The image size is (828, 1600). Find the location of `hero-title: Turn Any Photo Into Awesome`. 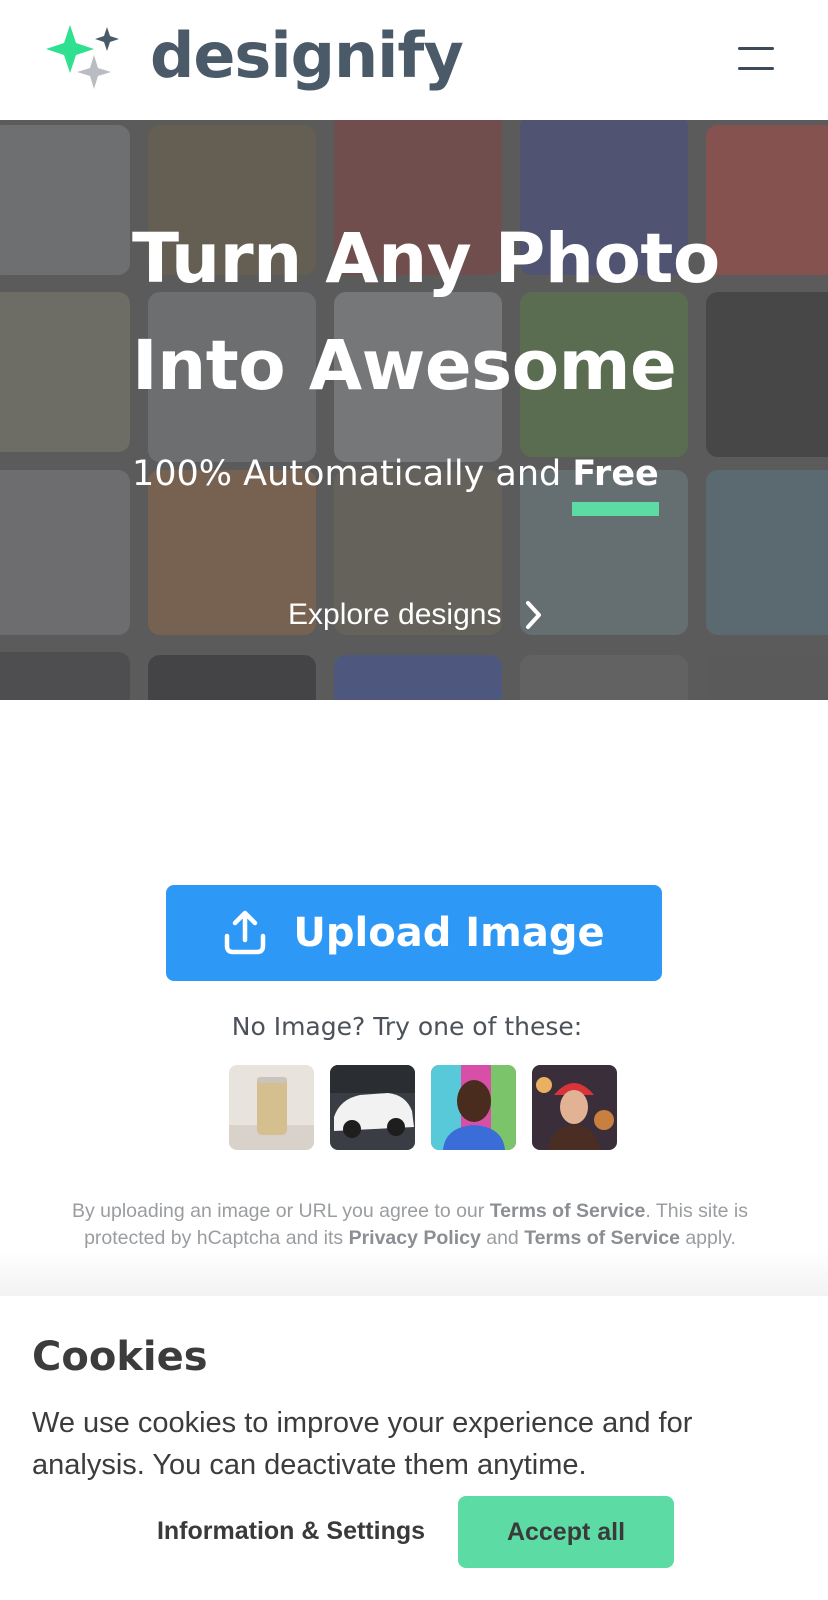

hero-title: Turn Any Photo Into Awesome is located at coordinates (442, 313).